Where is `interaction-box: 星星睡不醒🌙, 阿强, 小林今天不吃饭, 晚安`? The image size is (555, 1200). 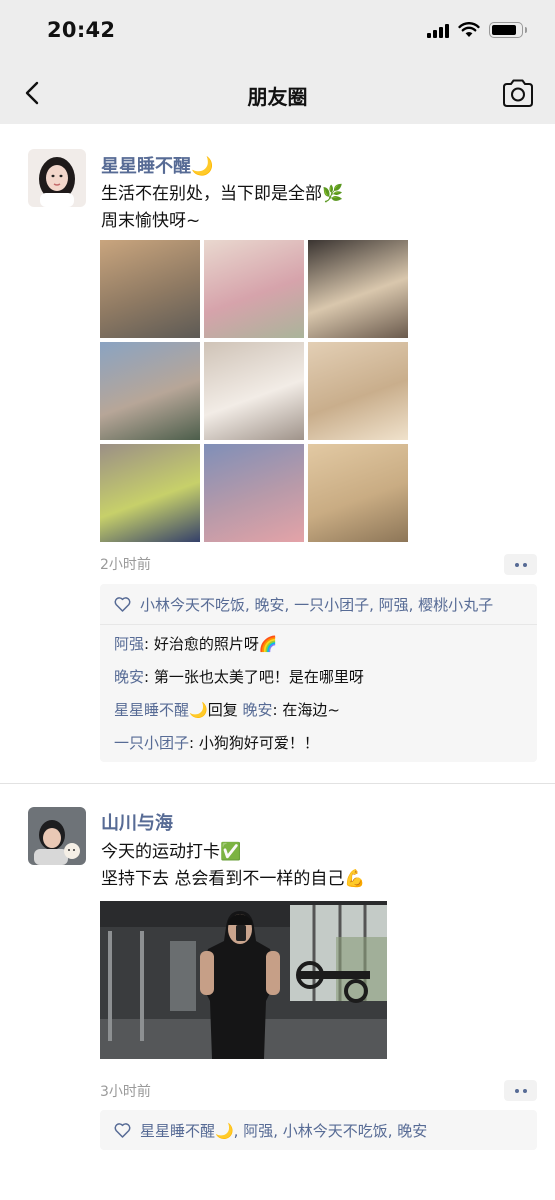
interaction-box: 星星睡不醒🌙, 阿强, 小林今天不吃饭, 晚安 is located at coordinates (318, 1130).